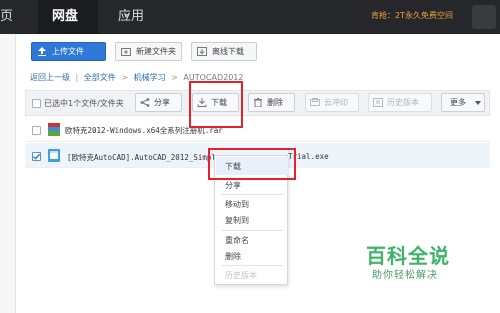 Image resolution: width=500 pixels, height=313 pixels. I want to click on trash-icon, so click(258, 102).